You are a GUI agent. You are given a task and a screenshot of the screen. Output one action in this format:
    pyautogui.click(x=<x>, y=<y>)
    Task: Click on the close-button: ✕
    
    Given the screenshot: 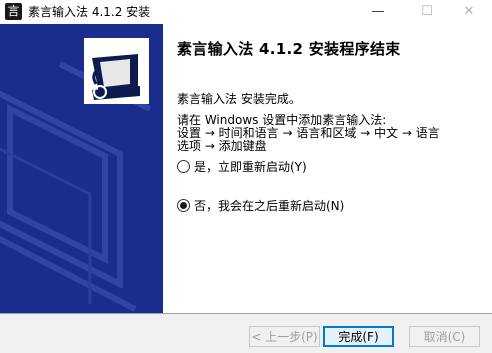 What is the action you would take?
    pyautogui.click(x=469, y=12)
    